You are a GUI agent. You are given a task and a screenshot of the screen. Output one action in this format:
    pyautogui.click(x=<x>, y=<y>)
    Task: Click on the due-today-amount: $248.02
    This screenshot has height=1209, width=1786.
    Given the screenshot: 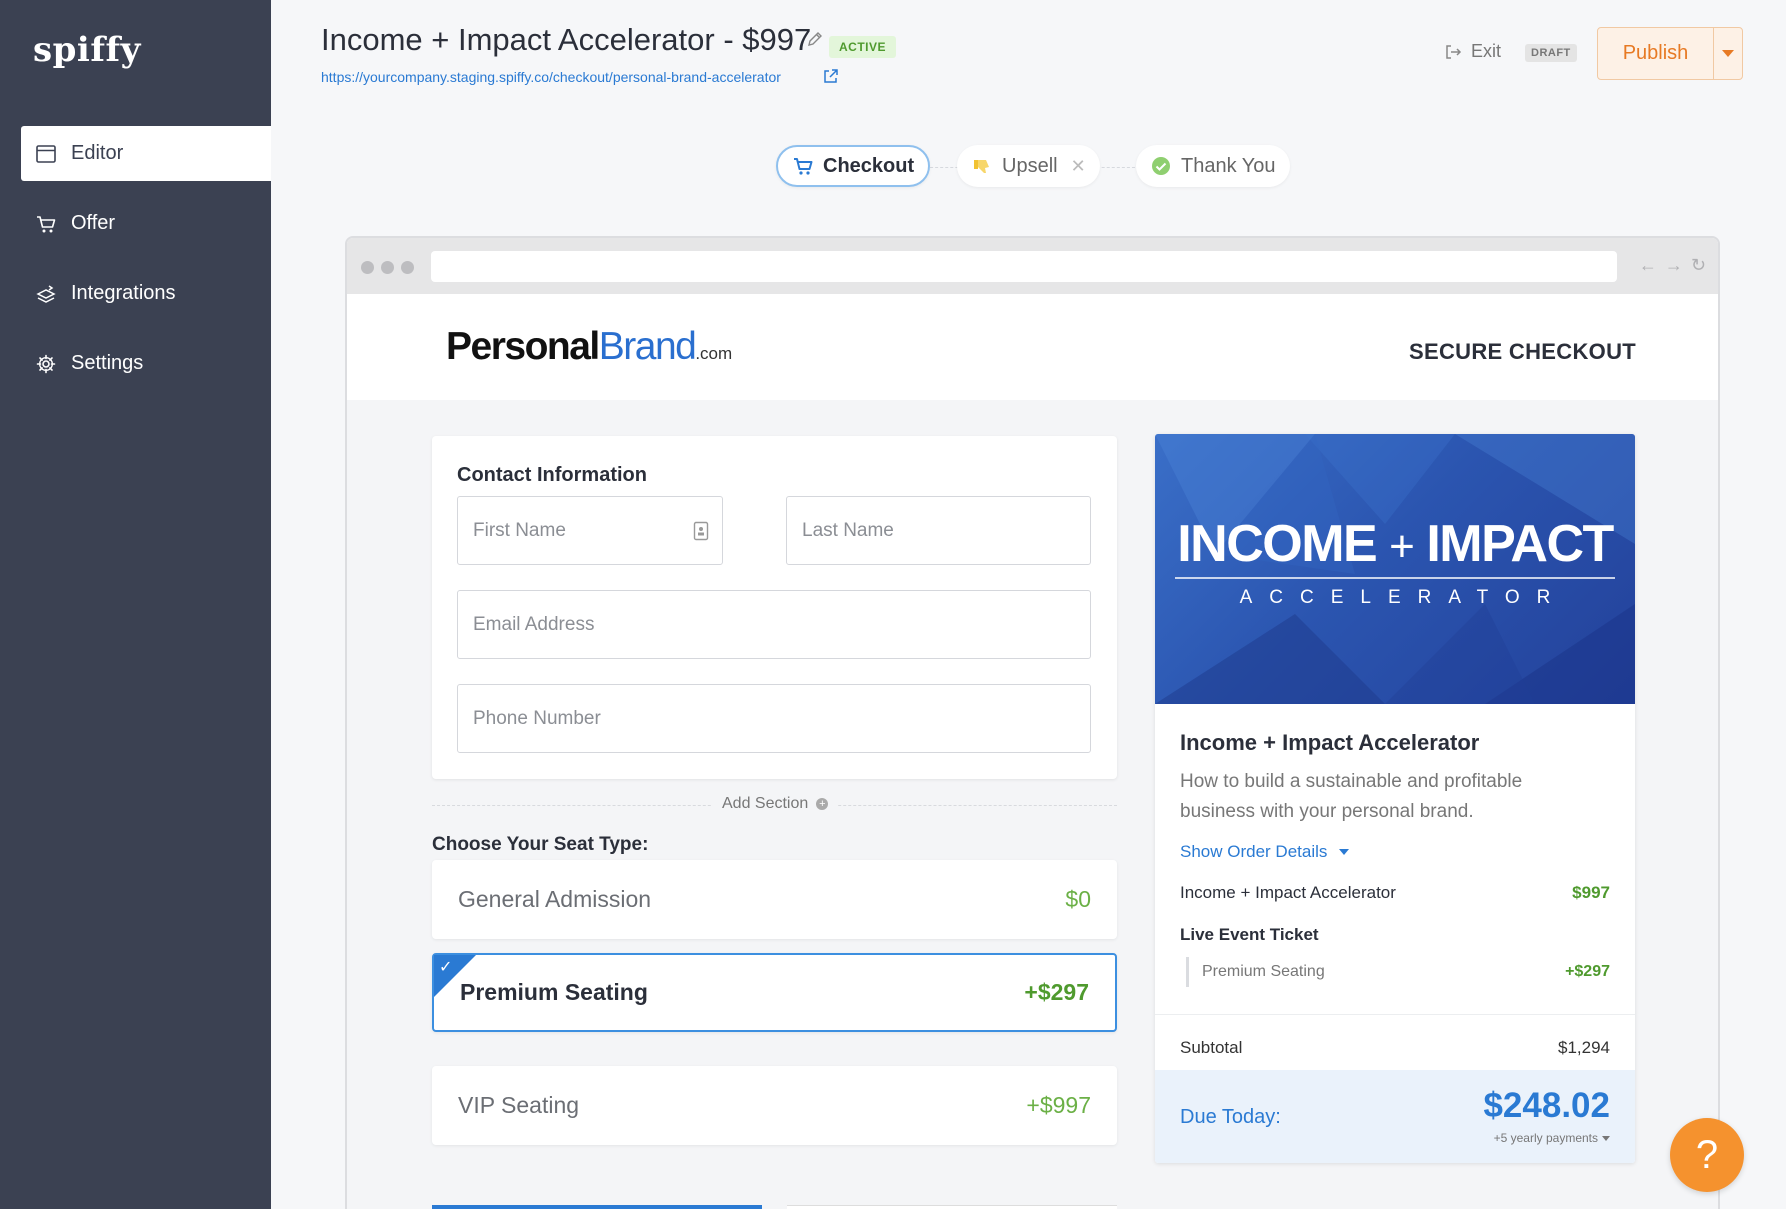 What is the action you would take?
    pyautogui.click(x=1546, y=1105)
    